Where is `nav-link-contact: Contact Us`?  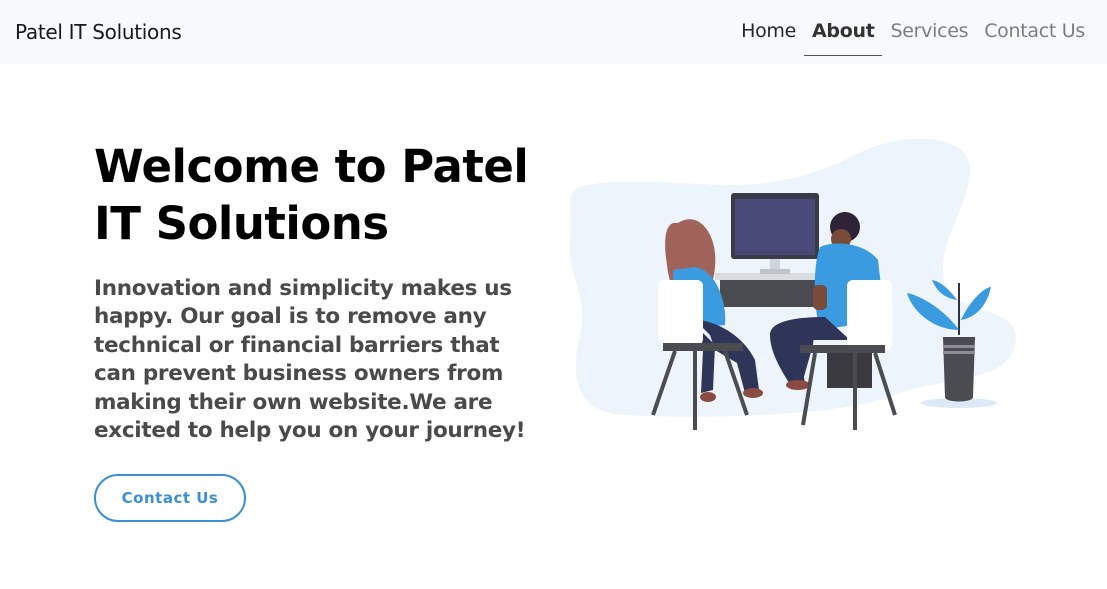
nav-link-contact: Contact Us is located at coordinates (1034, 38).